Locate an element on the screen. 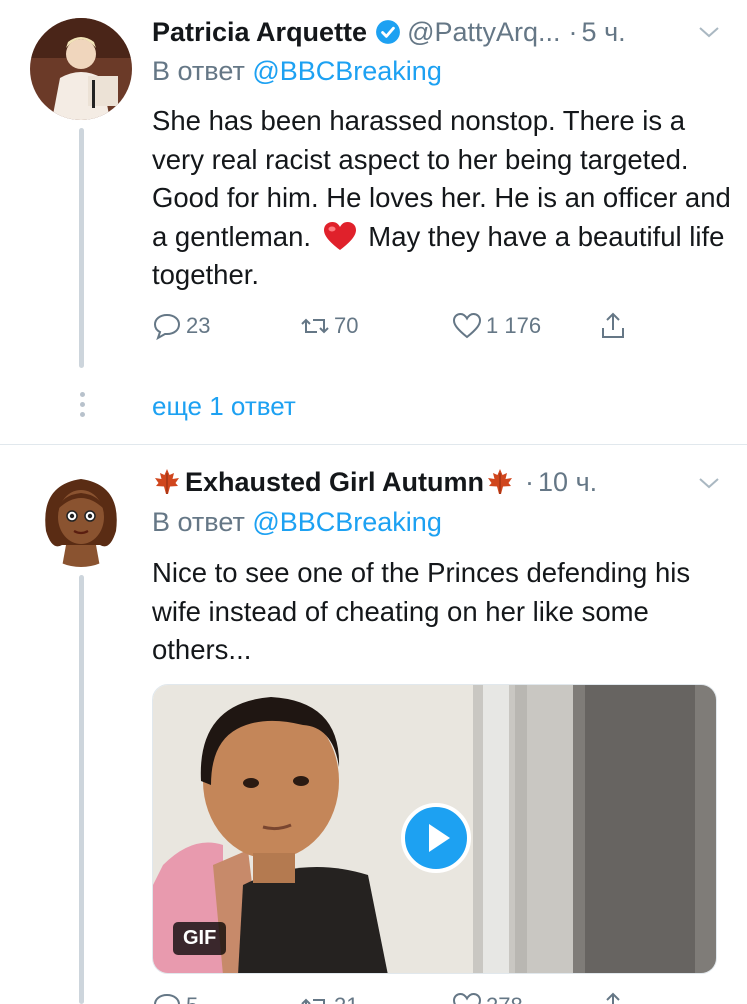  timestamp: 5 ч. is located at coordinates (604, 32).